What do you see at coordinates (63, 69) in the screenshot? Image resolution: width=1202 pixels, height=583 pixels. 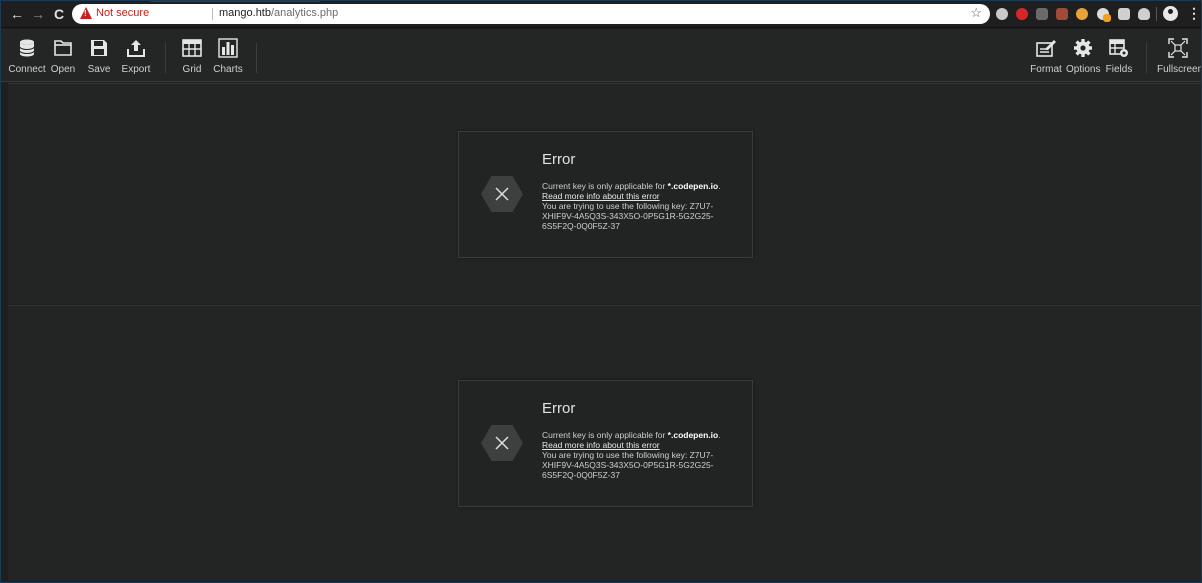 I see `open-label: Open` at bounding box center [63, 69].